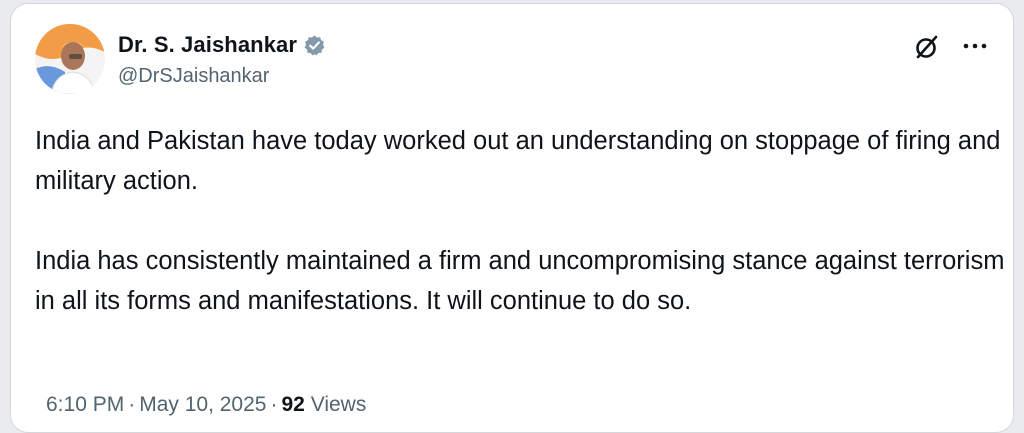 This screenshot has height=433, width=1024. What do you see at coordinates (314, 45) in the screenshot?
I see `verified-badge-icon` at bounding box center [314, 45].